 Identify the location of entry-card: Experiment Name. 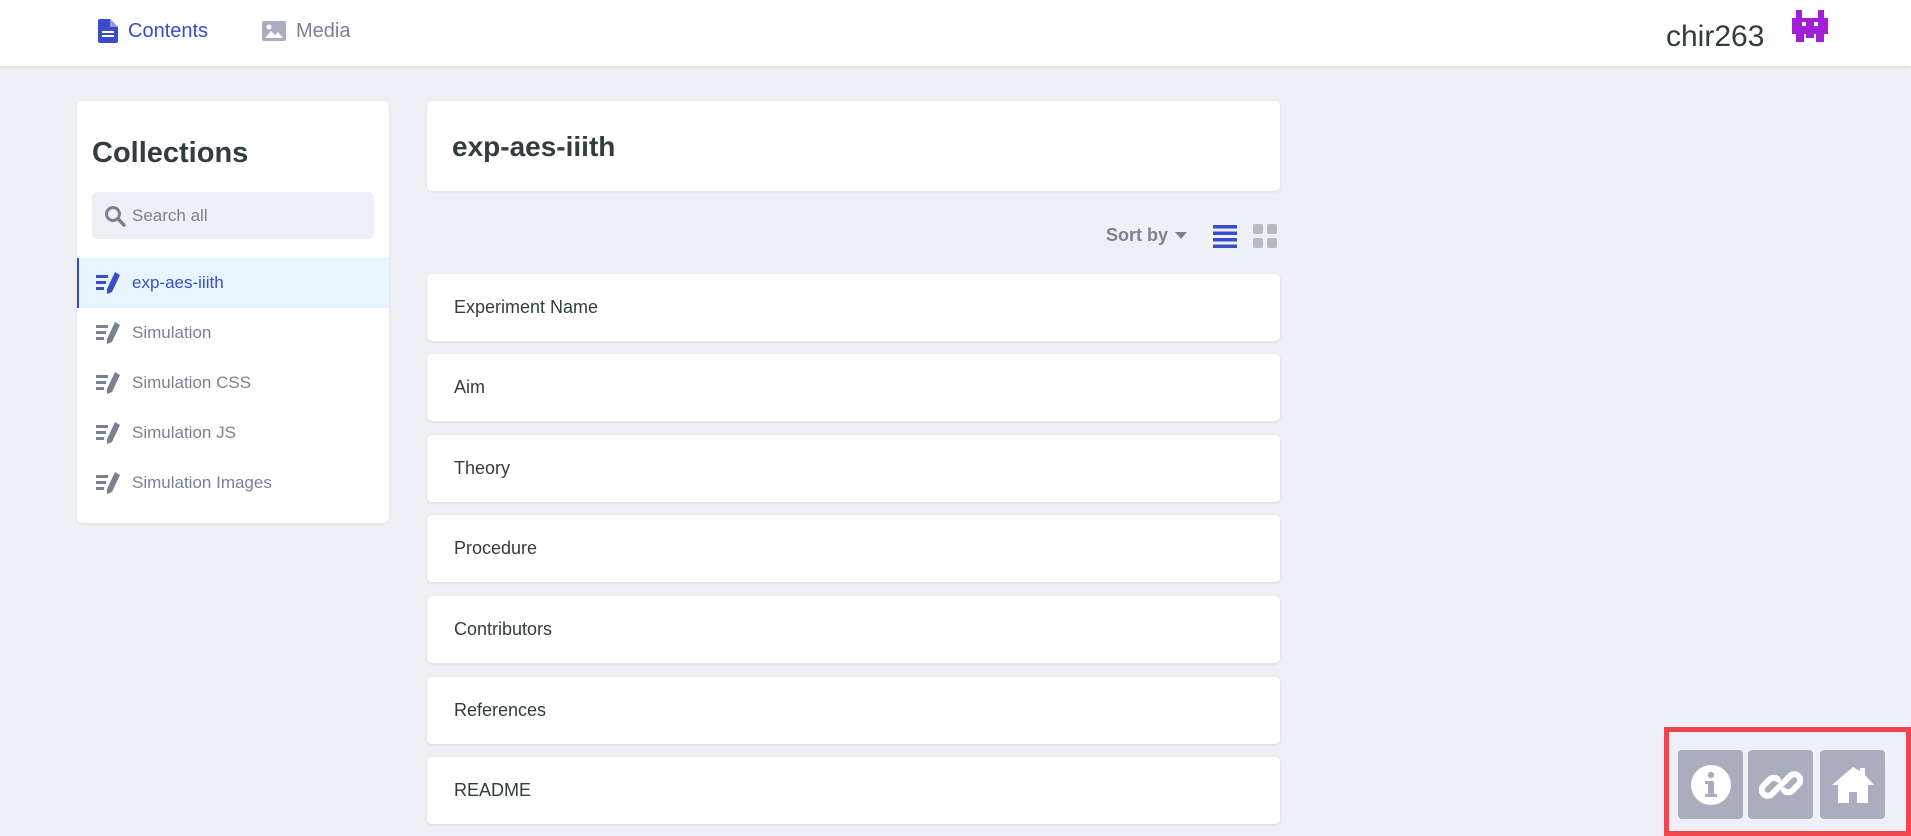
(853, 307).